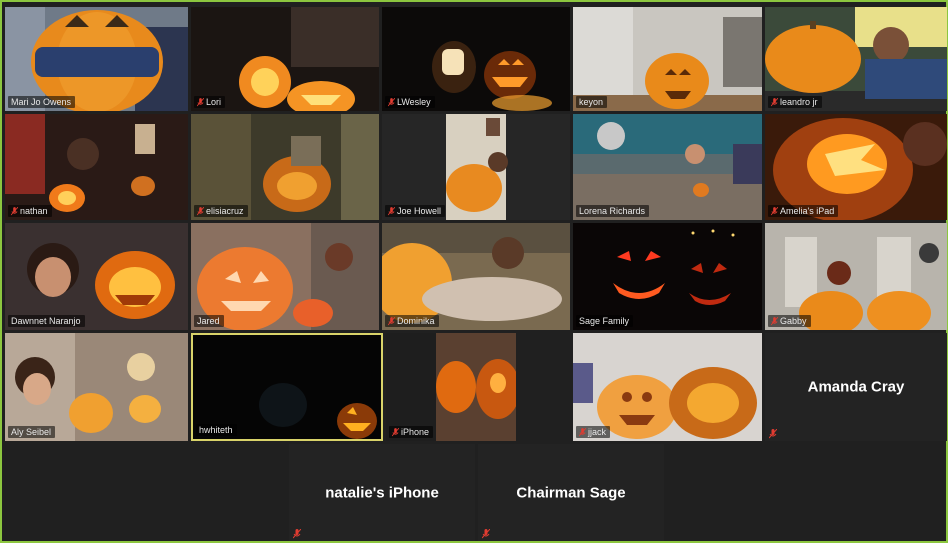 Image resolution: width=948 pixels, height=543 pixels. I want to click on participant-name-tag: Aly Seibel, so click(32, 432).